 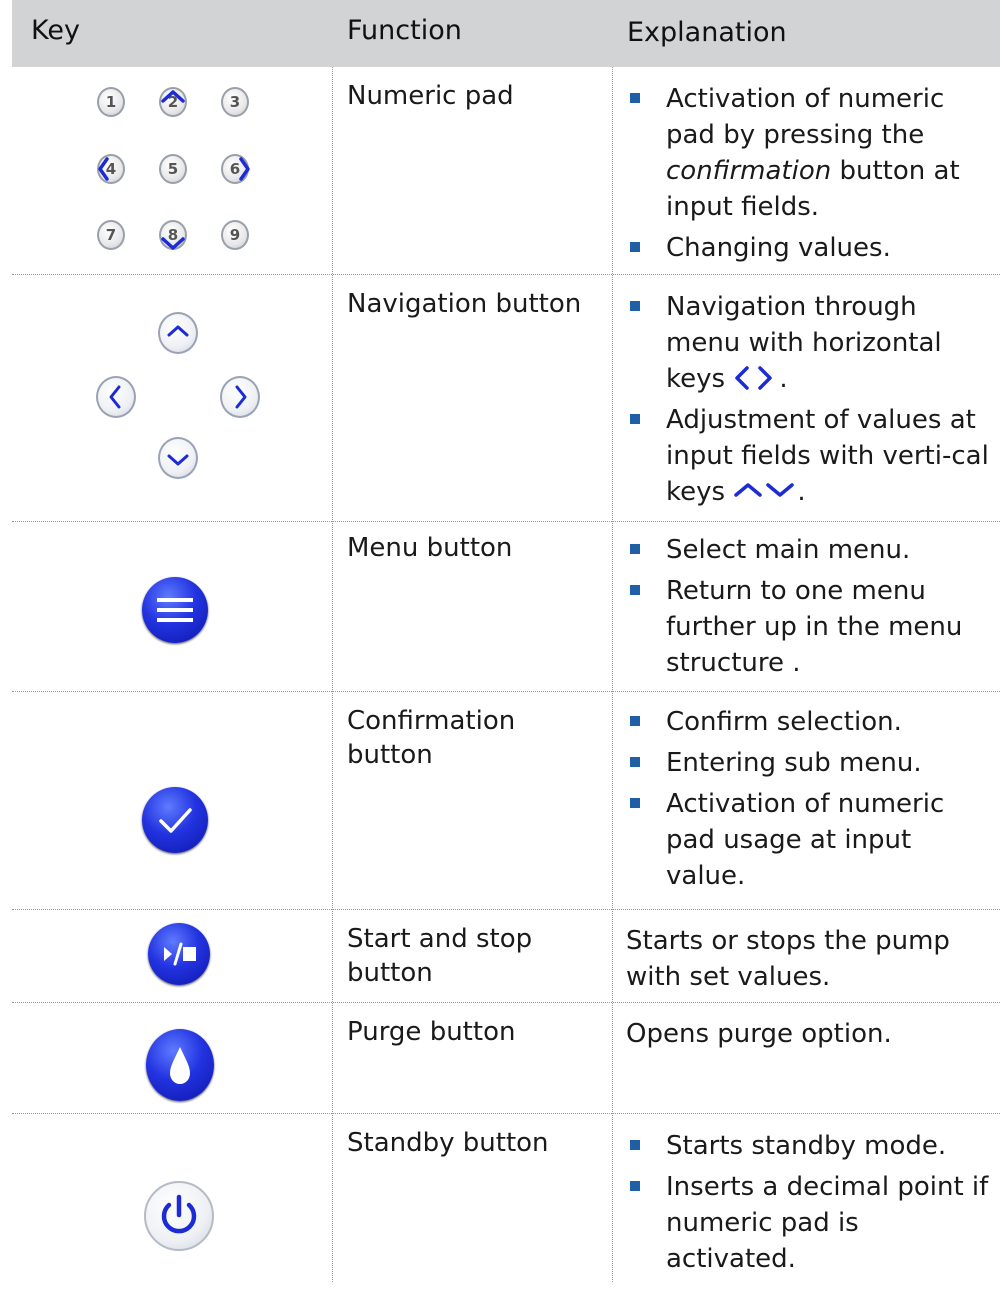 What do you see at coordinates (240, 397) in the screenshot?
I see `arrow-right-icon` at bounding box center [240, 397].